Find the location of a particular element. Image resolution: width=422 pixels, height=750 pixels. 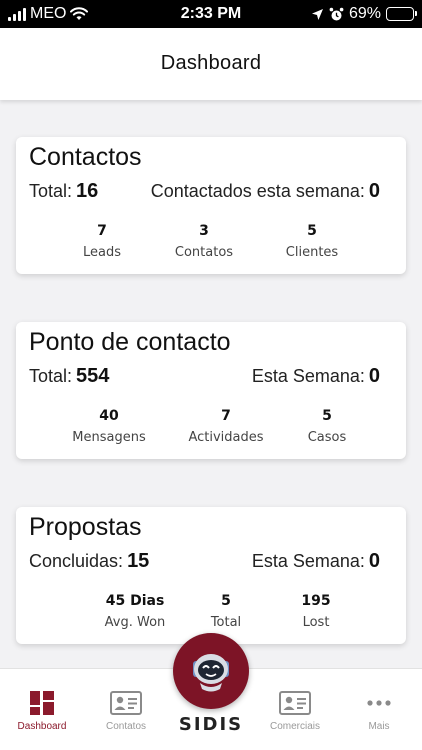

tab-comerciais: Comerciais is located at coordinates (295, 709).